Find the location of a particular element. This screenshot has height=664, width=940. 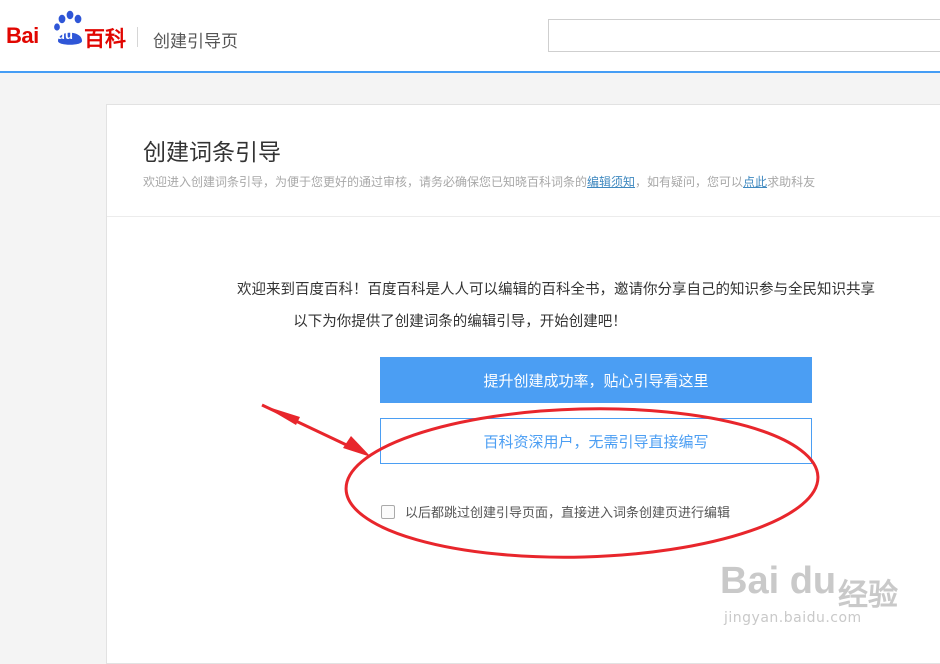

watermark-url: jingyan.baidu.com is located at coordinates (793, 618).